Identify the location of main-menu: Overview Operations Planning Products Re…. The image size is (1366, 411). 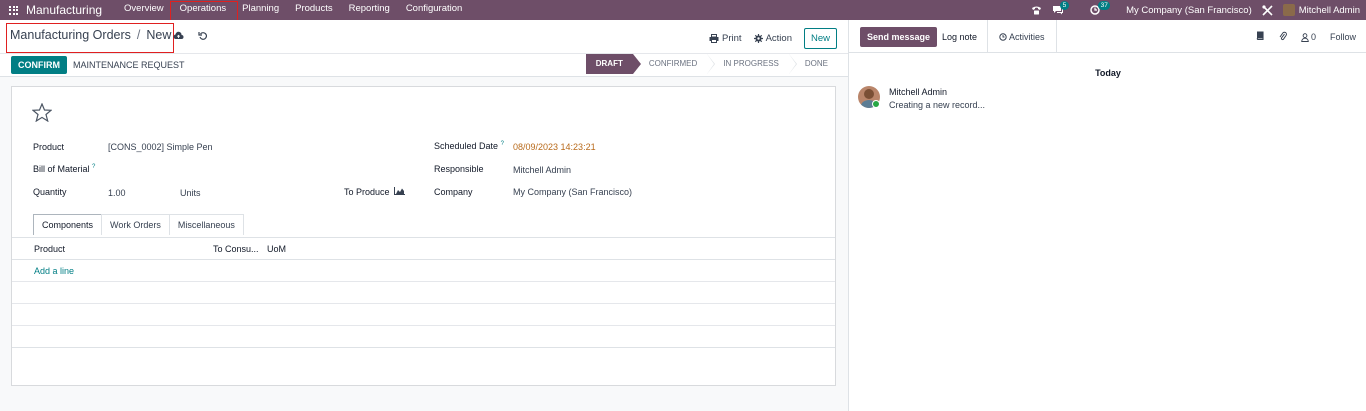
(293, 13).